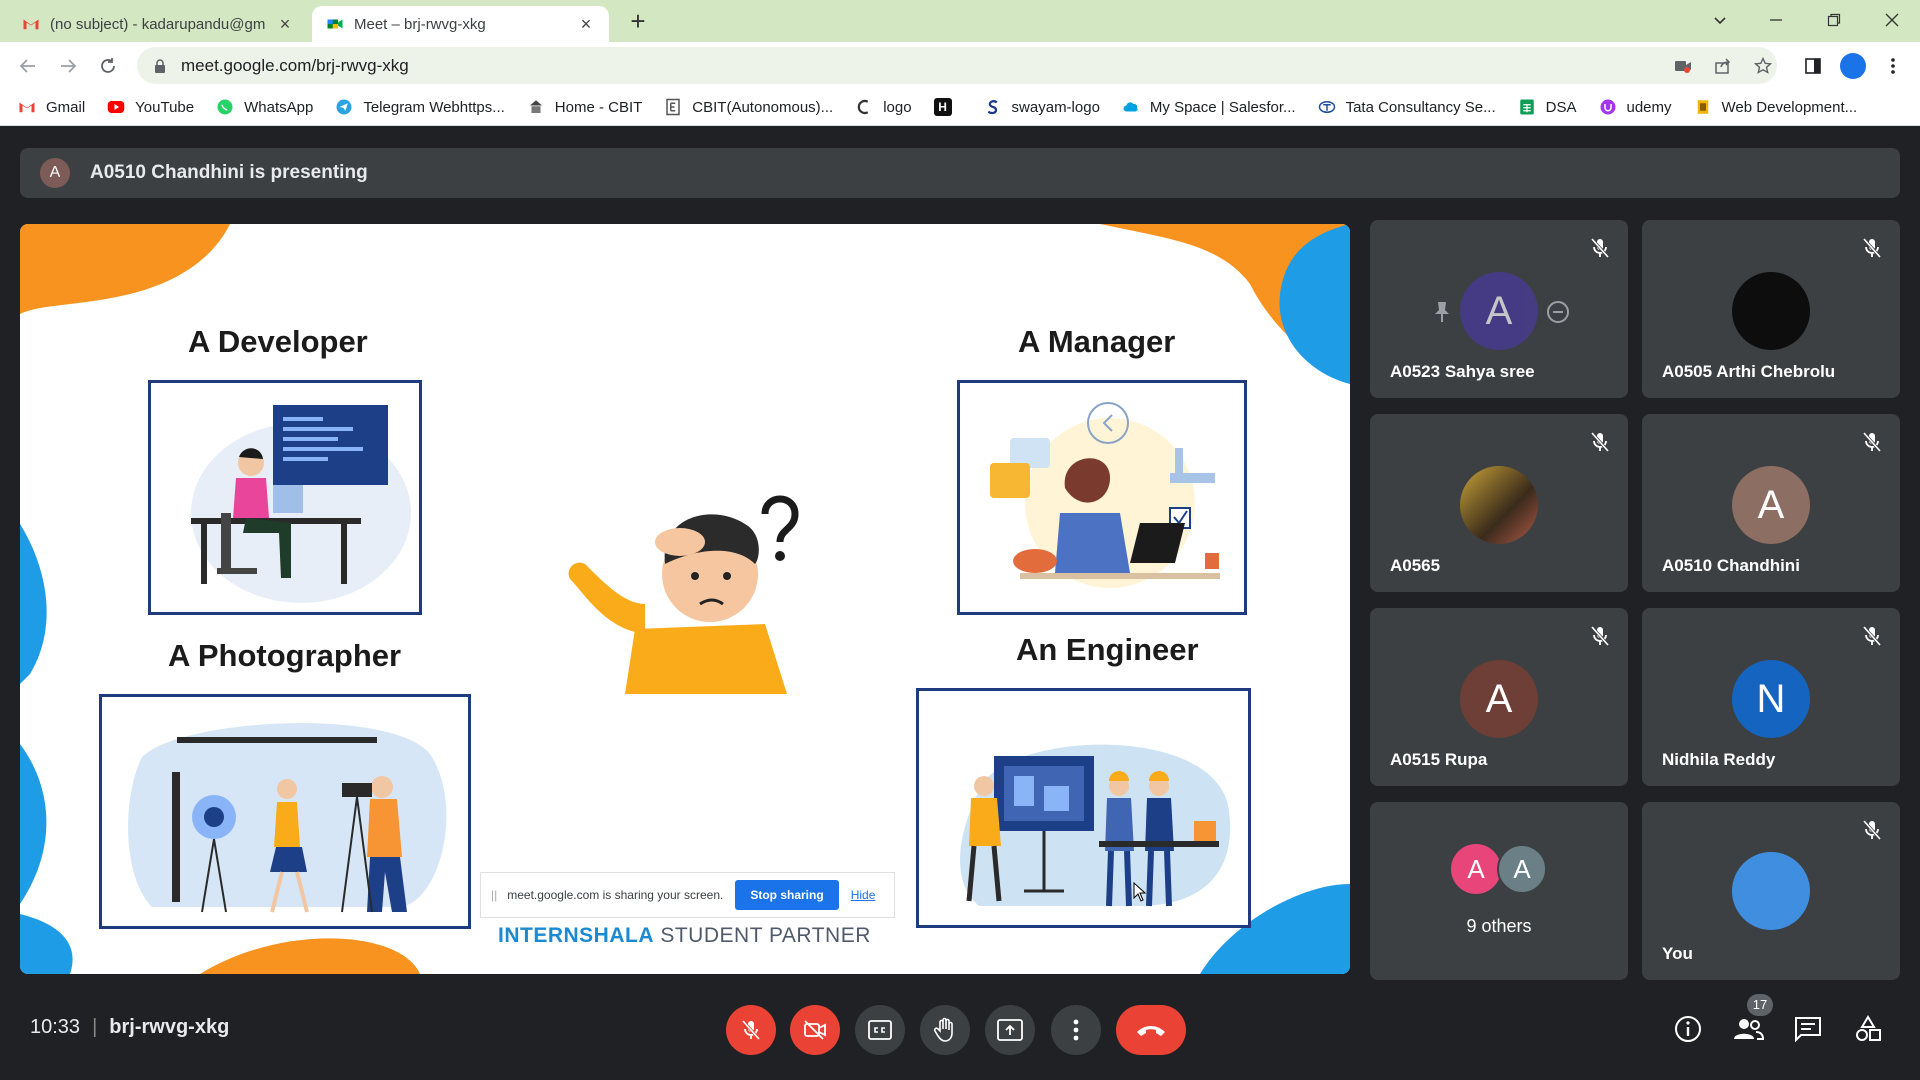 This screenshot has width=1920, height=1080. I want to click on tab-title: Meet – brj-rwvg-xkg, so click(420, 24).